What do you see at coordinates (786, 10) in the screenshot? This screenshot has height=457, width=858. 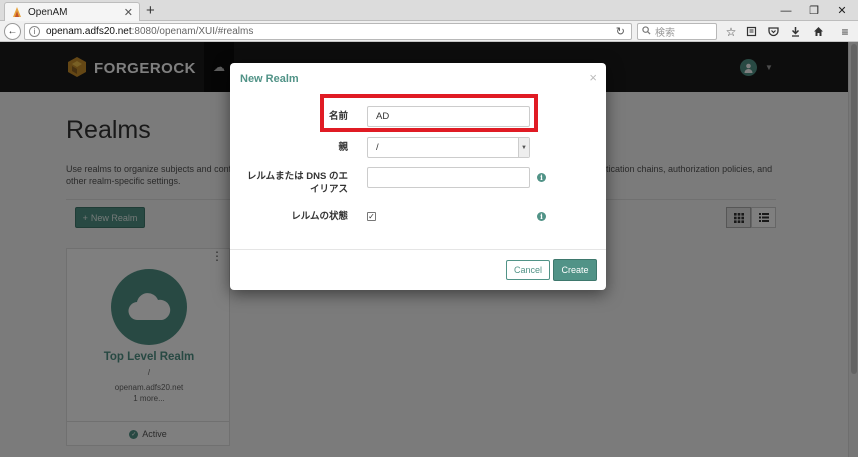 I see `minimize-icon: —` at bounding box center [786, 10].